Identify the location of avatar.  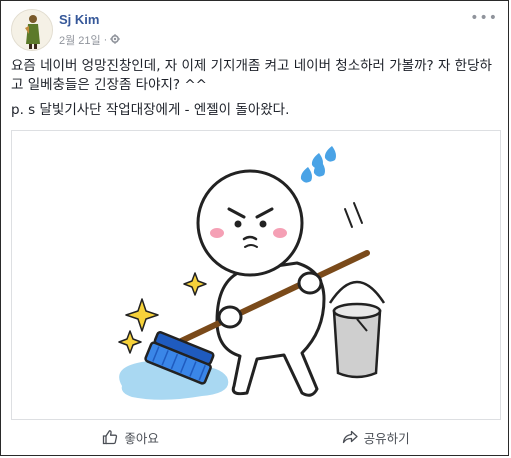
(32, 30).